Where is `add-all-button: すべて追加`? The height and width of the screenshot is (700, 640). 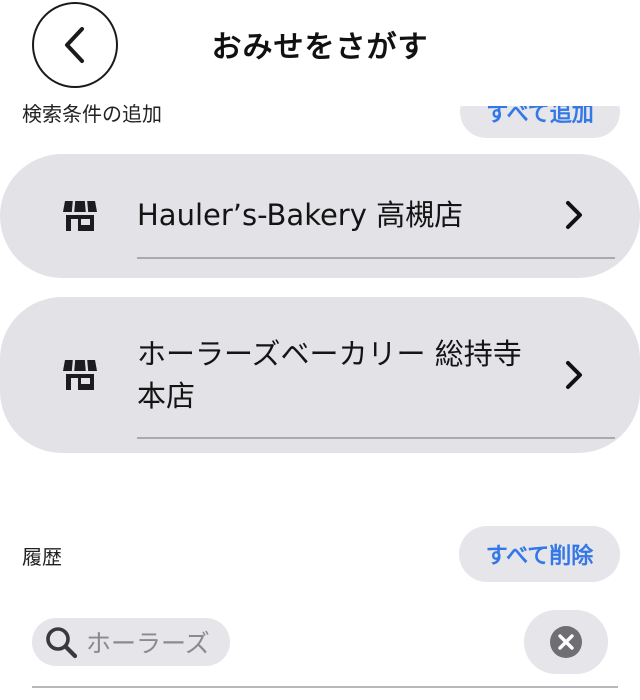 add-all-button: すべて追加 is located at coordinates (540, 122).